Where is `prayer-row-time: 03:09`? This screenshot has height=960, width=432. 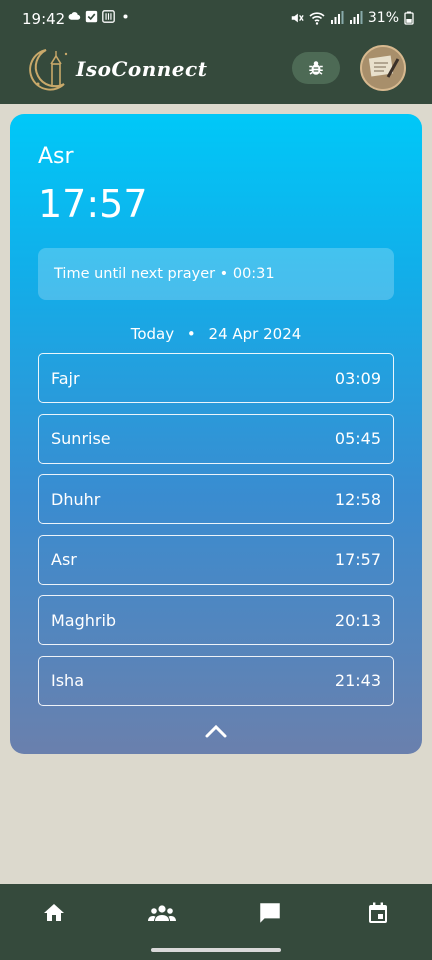 prayer-row-time: 03:09 is located at coordinates (357, 378).